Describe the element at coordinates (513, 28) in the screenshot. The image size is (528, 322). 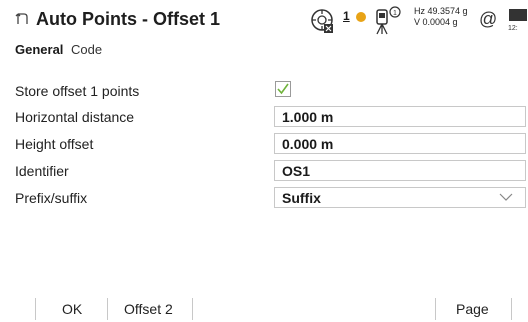
I see `svg-text: 12:` at that location.